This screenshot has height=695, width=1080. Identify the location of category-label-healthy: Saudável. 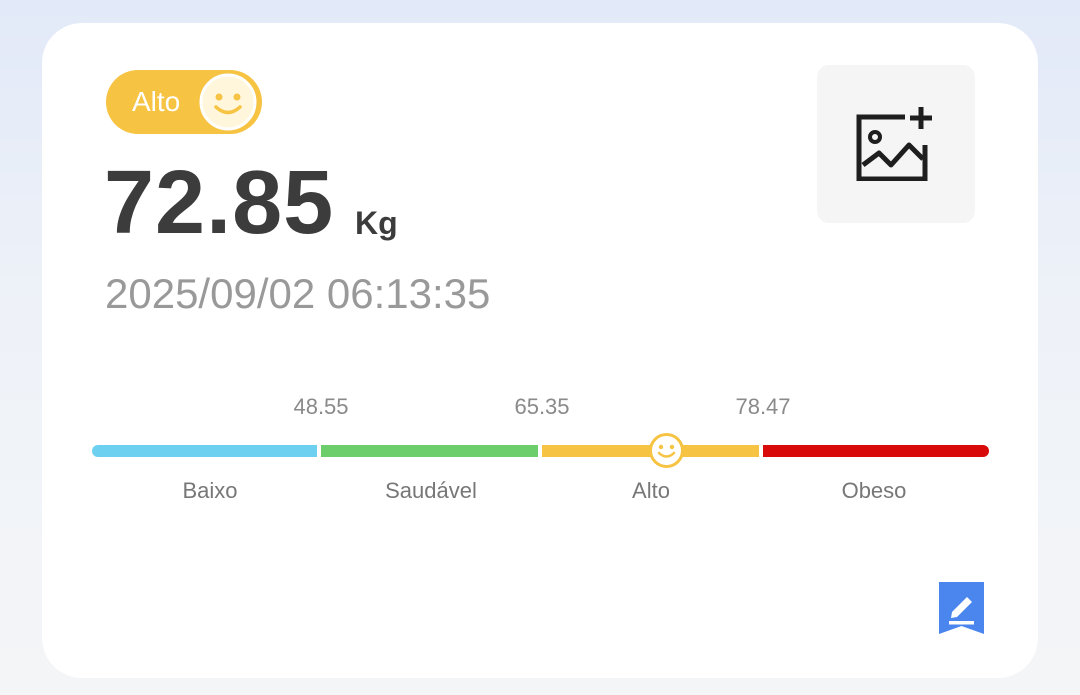
(431, 490).